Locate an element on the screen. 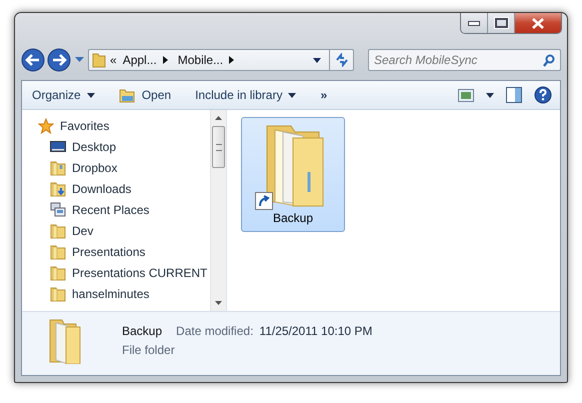  sidebar-item: Dev is located at coordinates (124, 230).